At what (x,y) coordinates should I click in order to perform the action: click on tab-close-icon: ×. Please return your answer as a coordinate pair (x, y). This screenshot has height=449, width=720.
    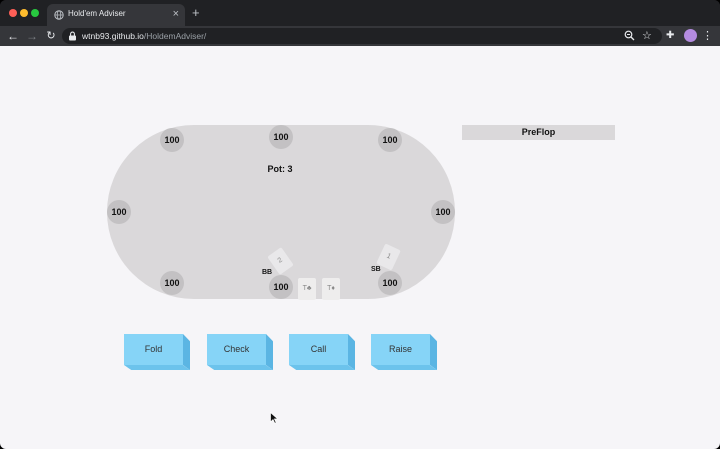
    Looking at the image, I should click on (176, 14).